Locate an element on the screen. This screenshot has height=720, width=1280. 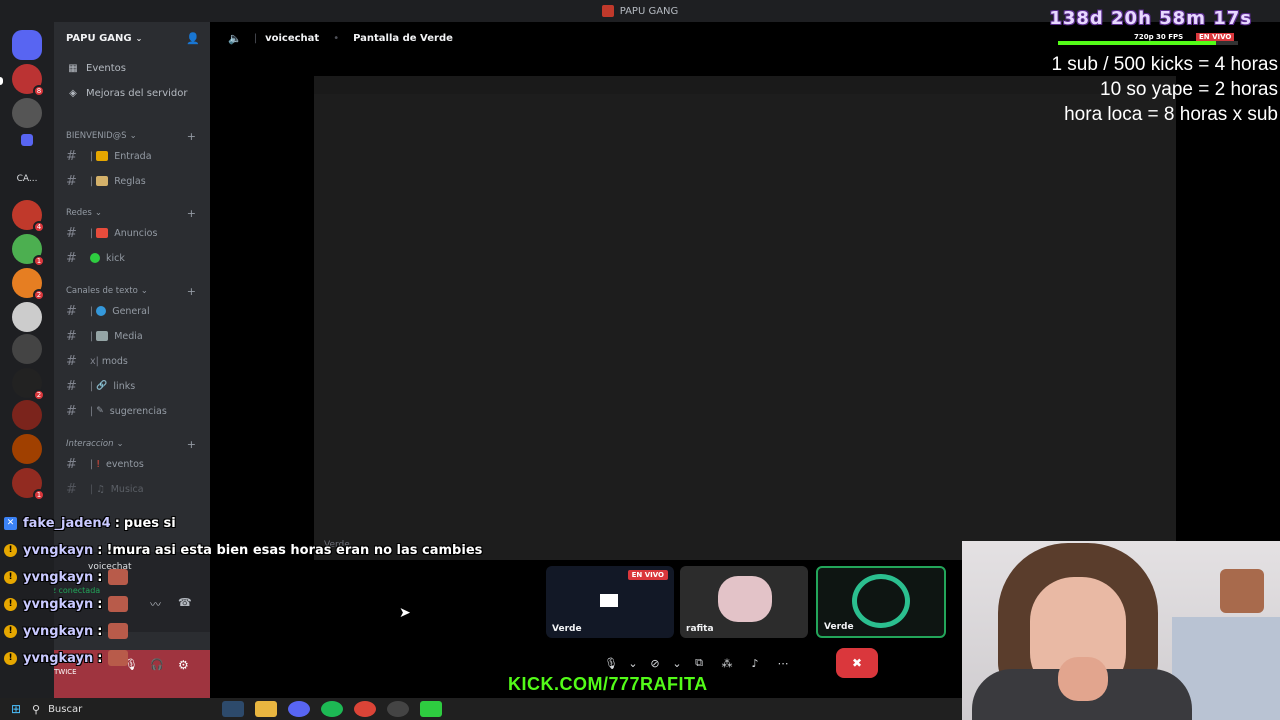
emote-icon is located at coordinates (118, 631).